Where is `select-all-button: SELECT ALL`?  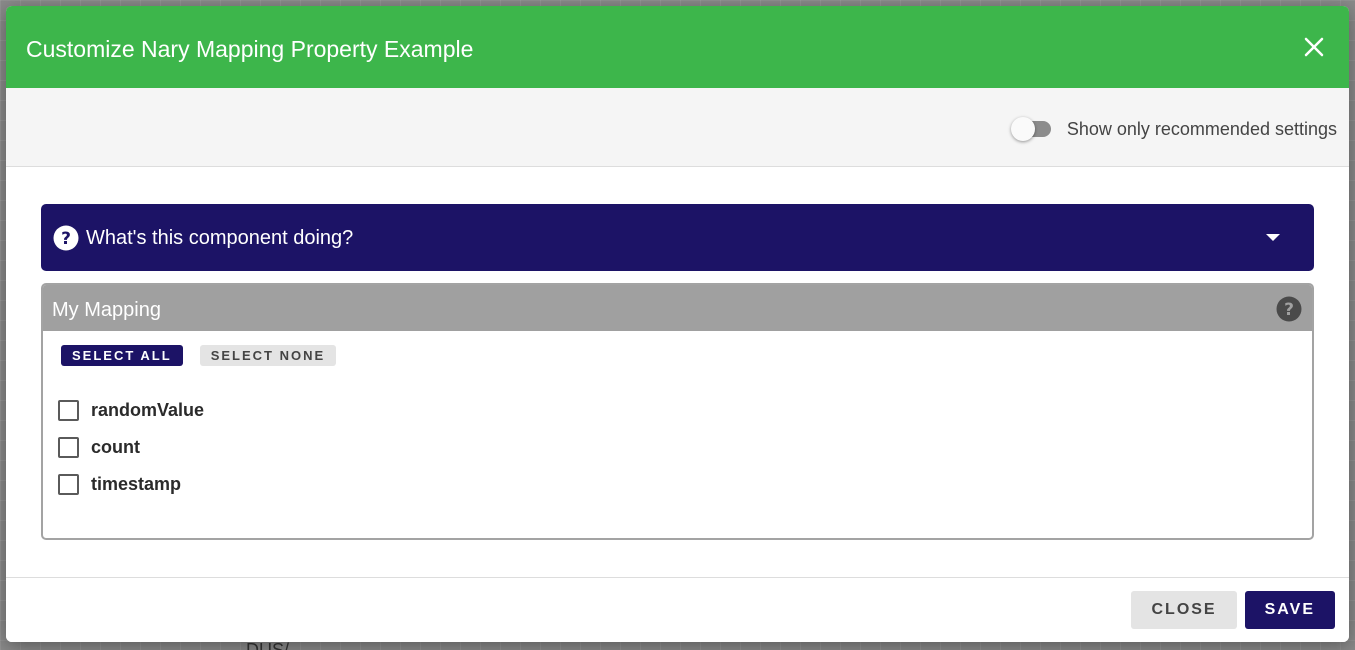 select-all-button: SELECT ALL is located at coordinates (122, 355).